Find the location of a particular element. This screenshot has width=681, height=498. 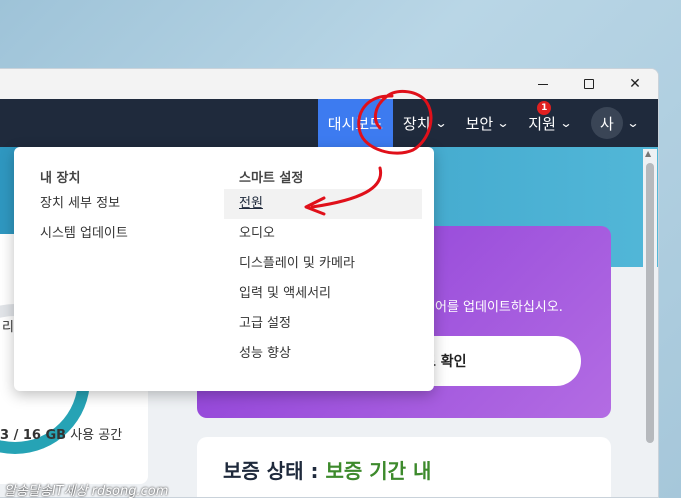

minimize-icon is located at coordinates (543, 84).